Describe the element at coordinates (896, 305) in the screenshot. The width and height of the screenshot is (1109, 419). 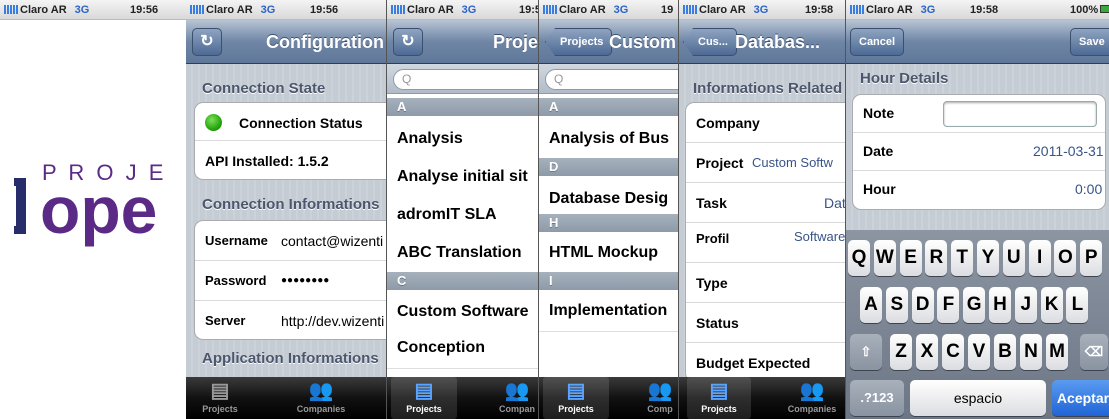
I see `key-s: S` at that location.